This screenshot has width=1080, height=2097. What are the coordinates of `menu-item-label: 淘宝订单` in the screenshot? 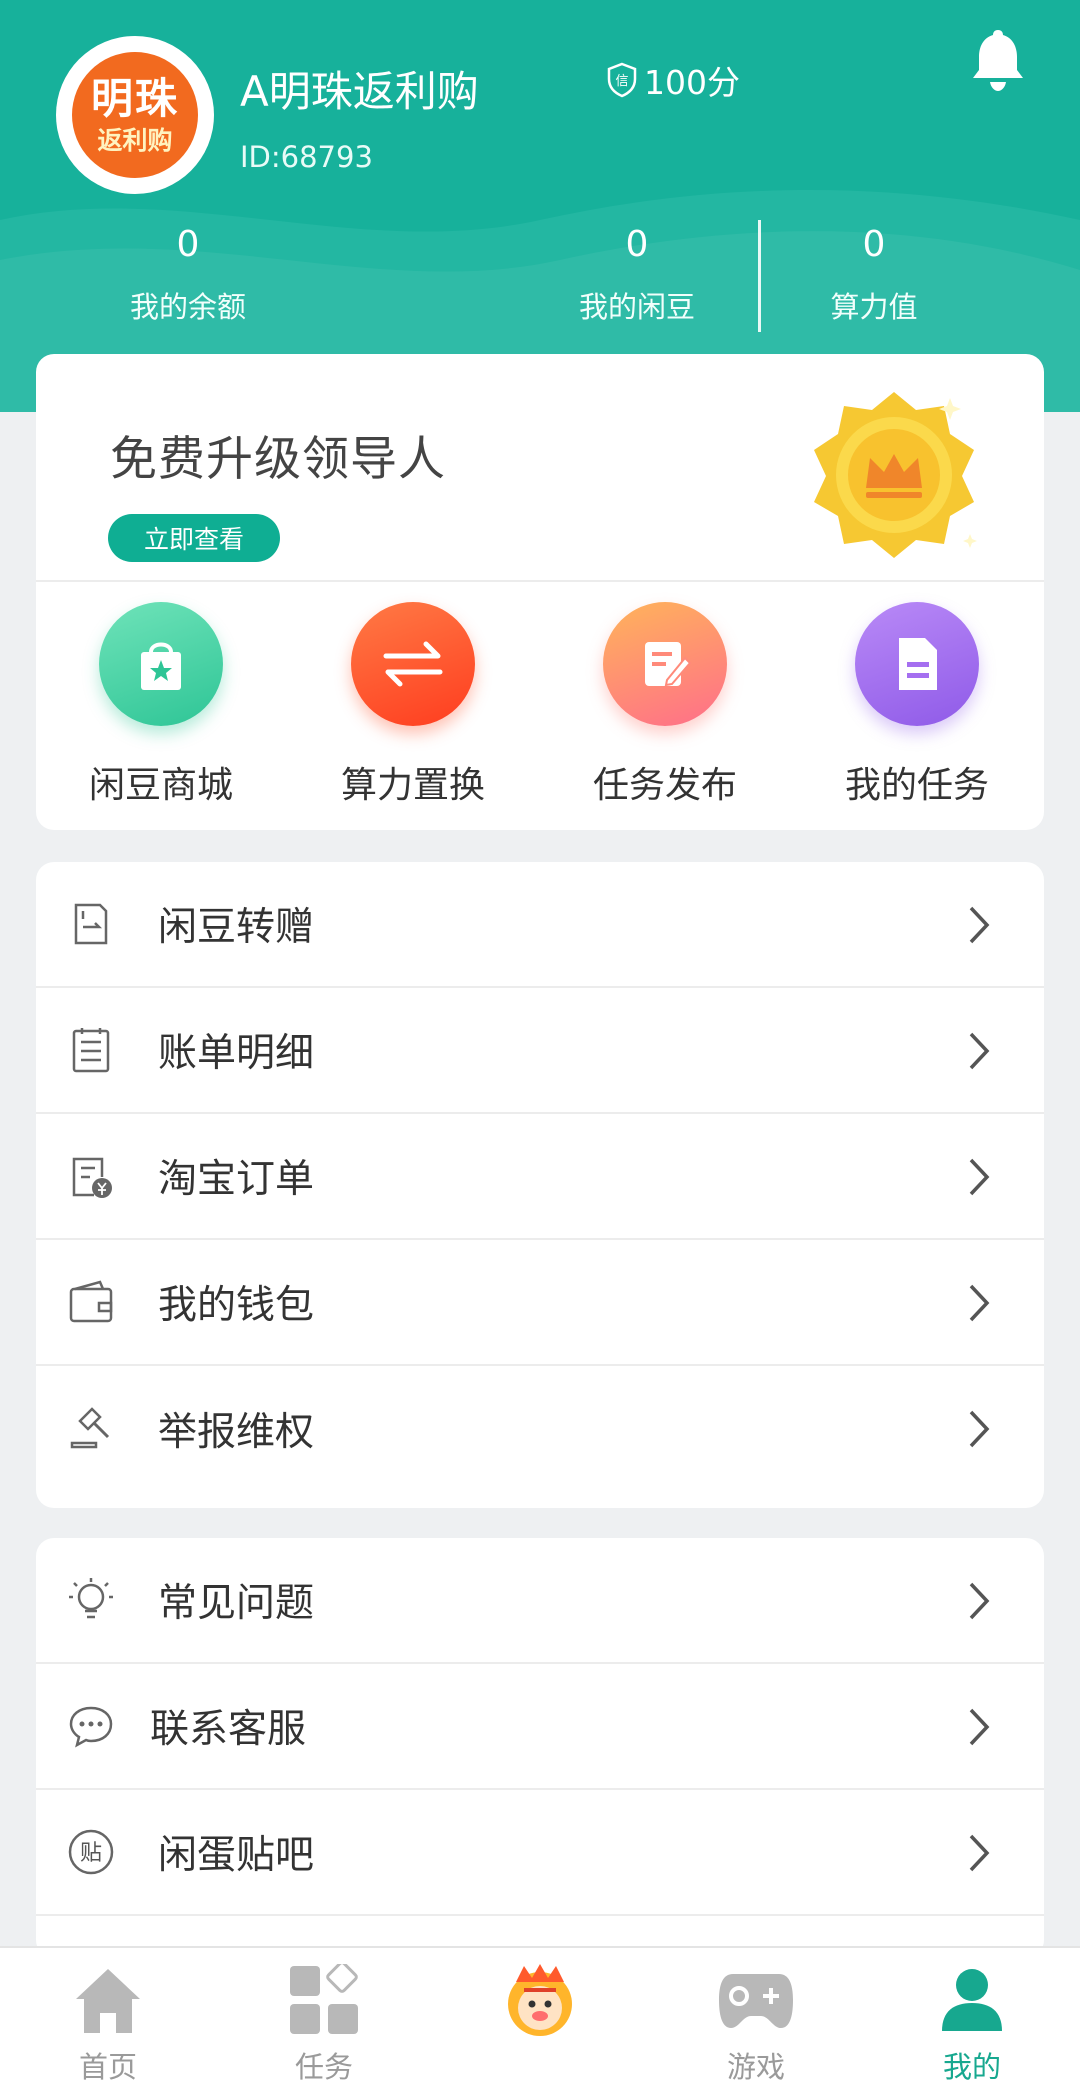 It's located at (236, 1179).